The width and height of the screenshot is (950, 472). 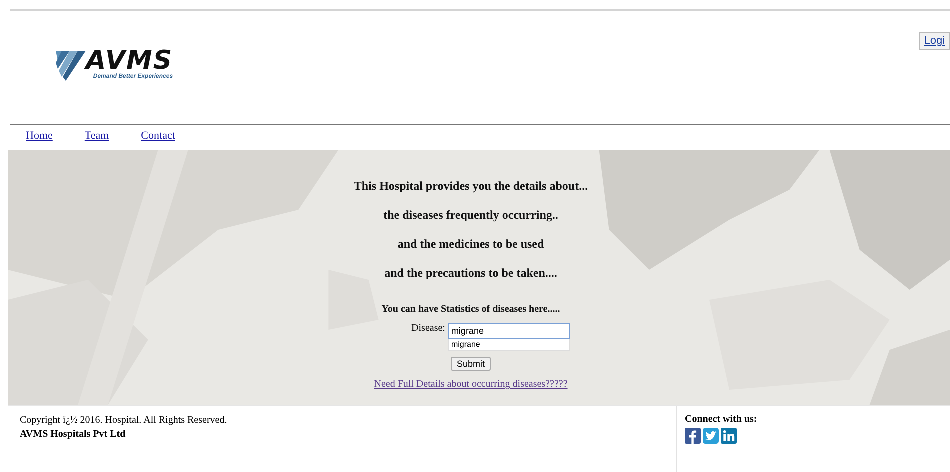 What do you see at coordinates (721, 419) in the screenshot?
I see `connect-heading: Connect with us:` at bounding box center [721, 419].